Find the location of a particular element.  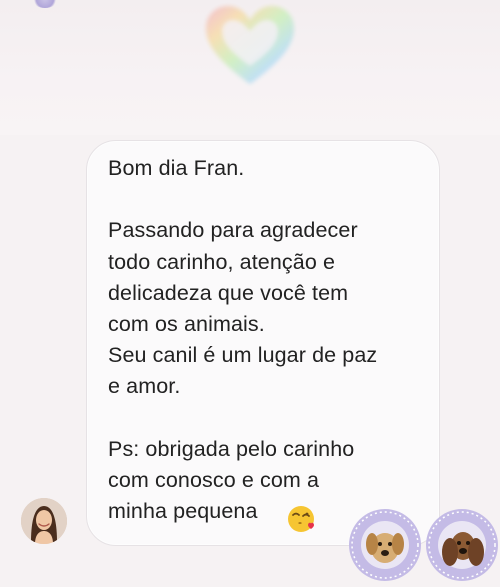

face-blowing-kiss-icon is located at coordinates (301, 519).